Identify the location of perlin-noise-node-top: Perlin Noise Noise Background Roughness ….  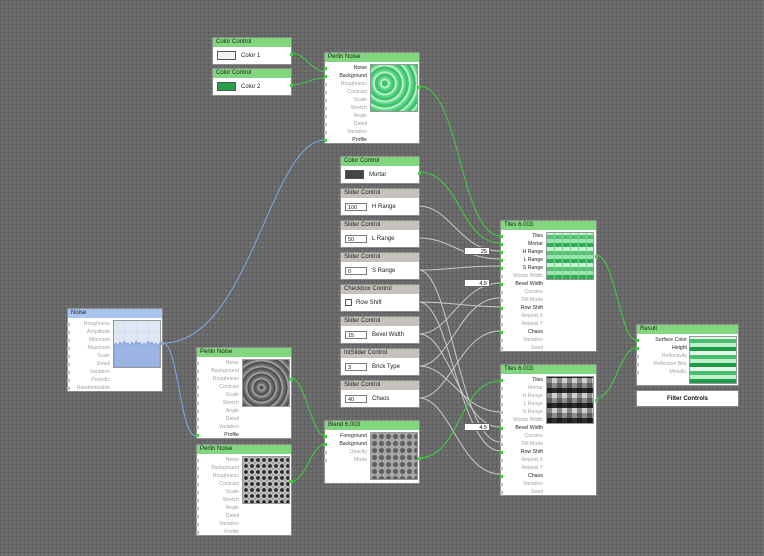
(372, 98).